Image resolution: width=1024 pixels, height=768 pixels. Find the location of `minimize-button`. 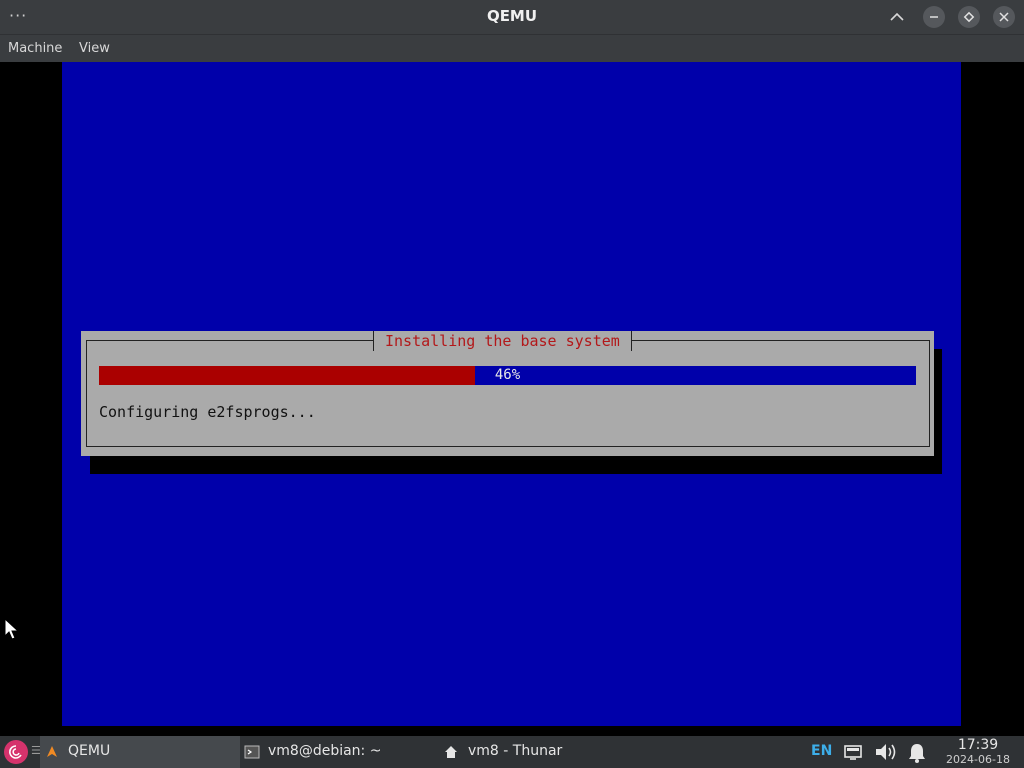

minimize-button is located at coordinates (934, 17).